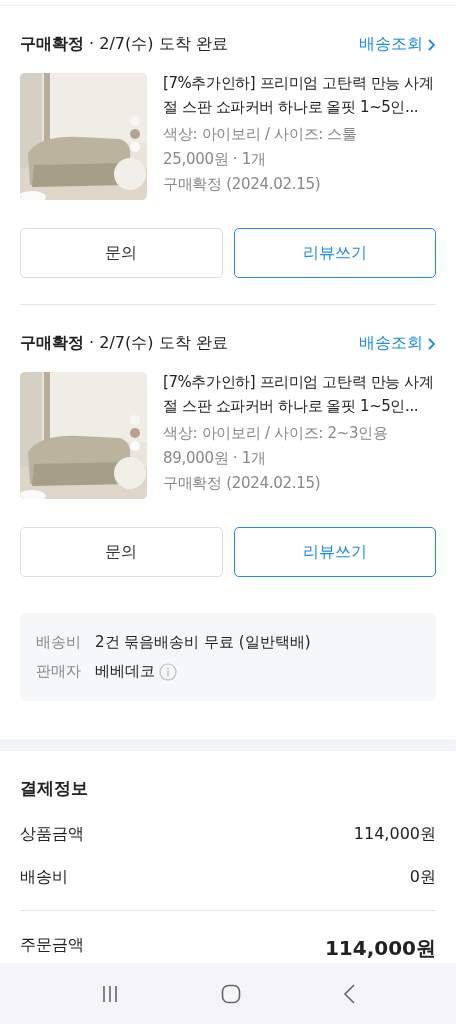 This screenshot has width=456, height=1024. I want to click on total-label: 주문금액, so click(52, 945).